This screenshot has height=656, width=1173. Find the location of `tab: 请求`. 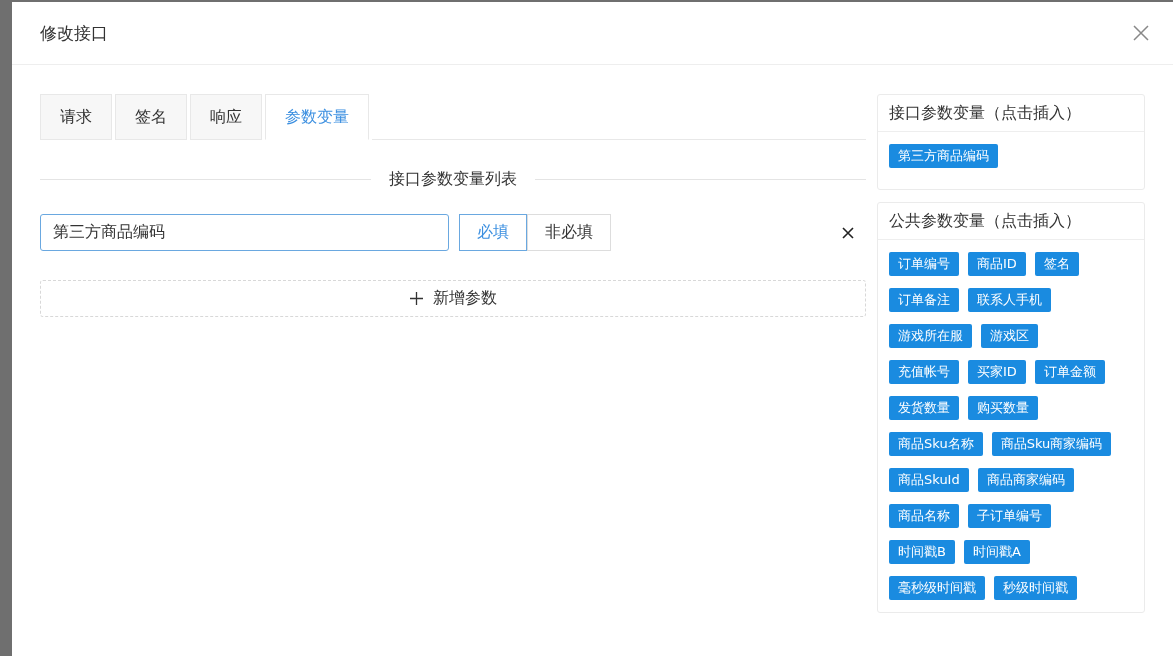

tab: 请求 is located at coordinates (76, 117).